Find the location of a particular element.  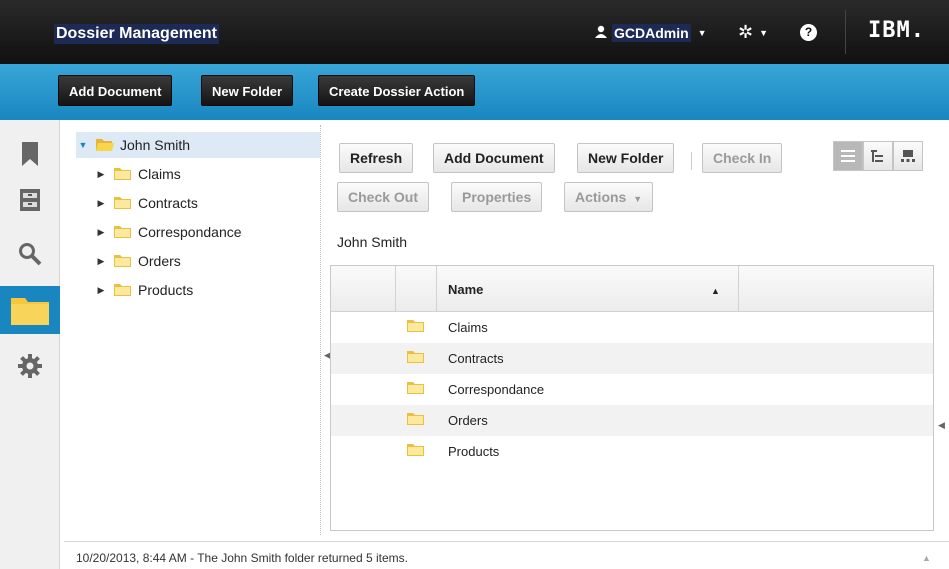

tree-node: ▶ Orders is located at coordinates (137, 261).